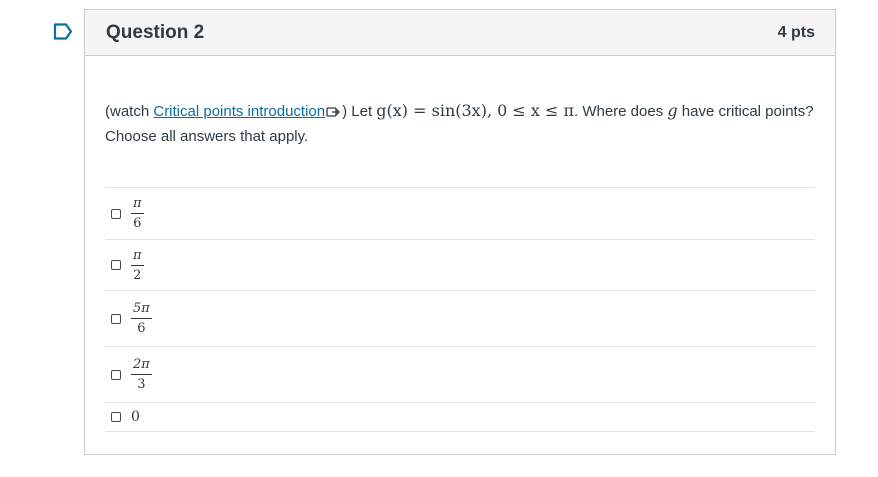 This screenshot has width=878, height=477. What do you see at coordinates (460, 318) in the screenshot?
I see `answer-option: 5π 6` at bounding box center [460, 318].